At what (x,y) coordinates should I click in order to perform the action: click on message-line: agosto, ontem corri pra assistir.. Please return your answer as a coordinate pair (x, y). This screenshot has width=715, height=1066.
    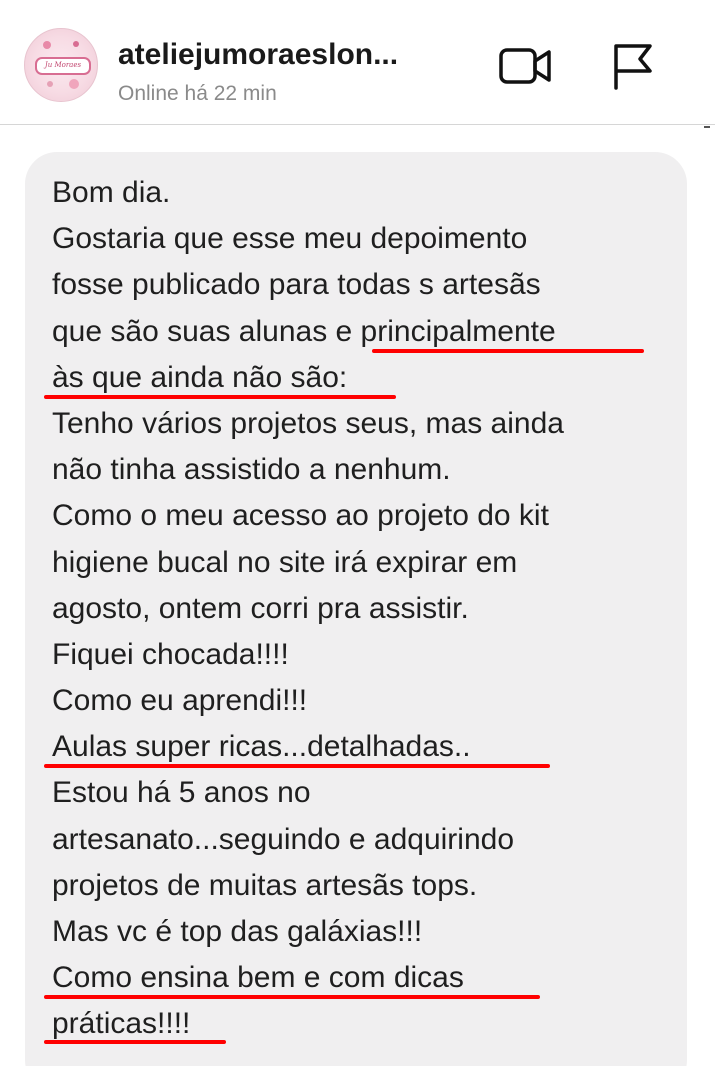
    Looking at the image, I should click on (260, 608).